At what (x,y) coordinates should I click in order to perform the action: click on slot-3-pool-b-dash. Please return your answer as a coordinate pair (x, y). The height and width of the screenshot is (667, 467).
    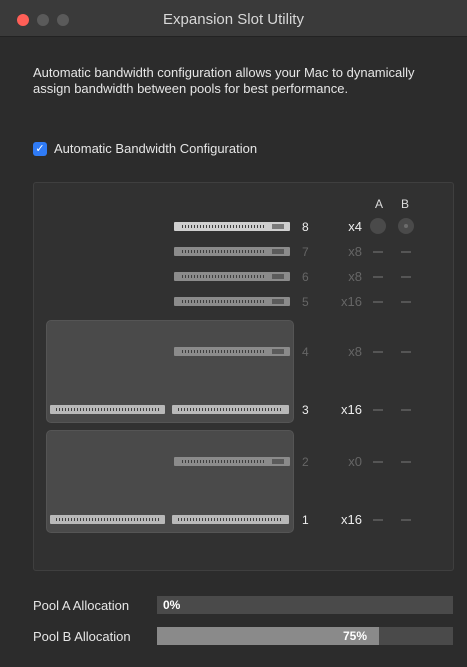
    Looking at the image, I should click on (406, 410).